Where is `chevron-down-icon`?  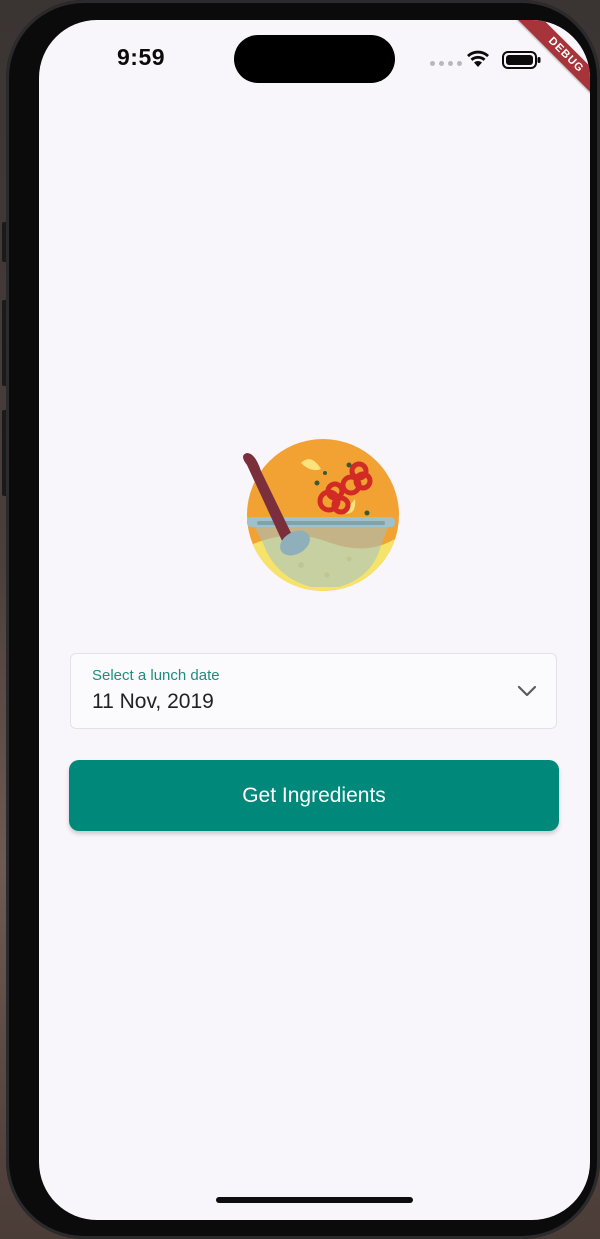 chevron-down-icon is located at coordinates (527, 691).